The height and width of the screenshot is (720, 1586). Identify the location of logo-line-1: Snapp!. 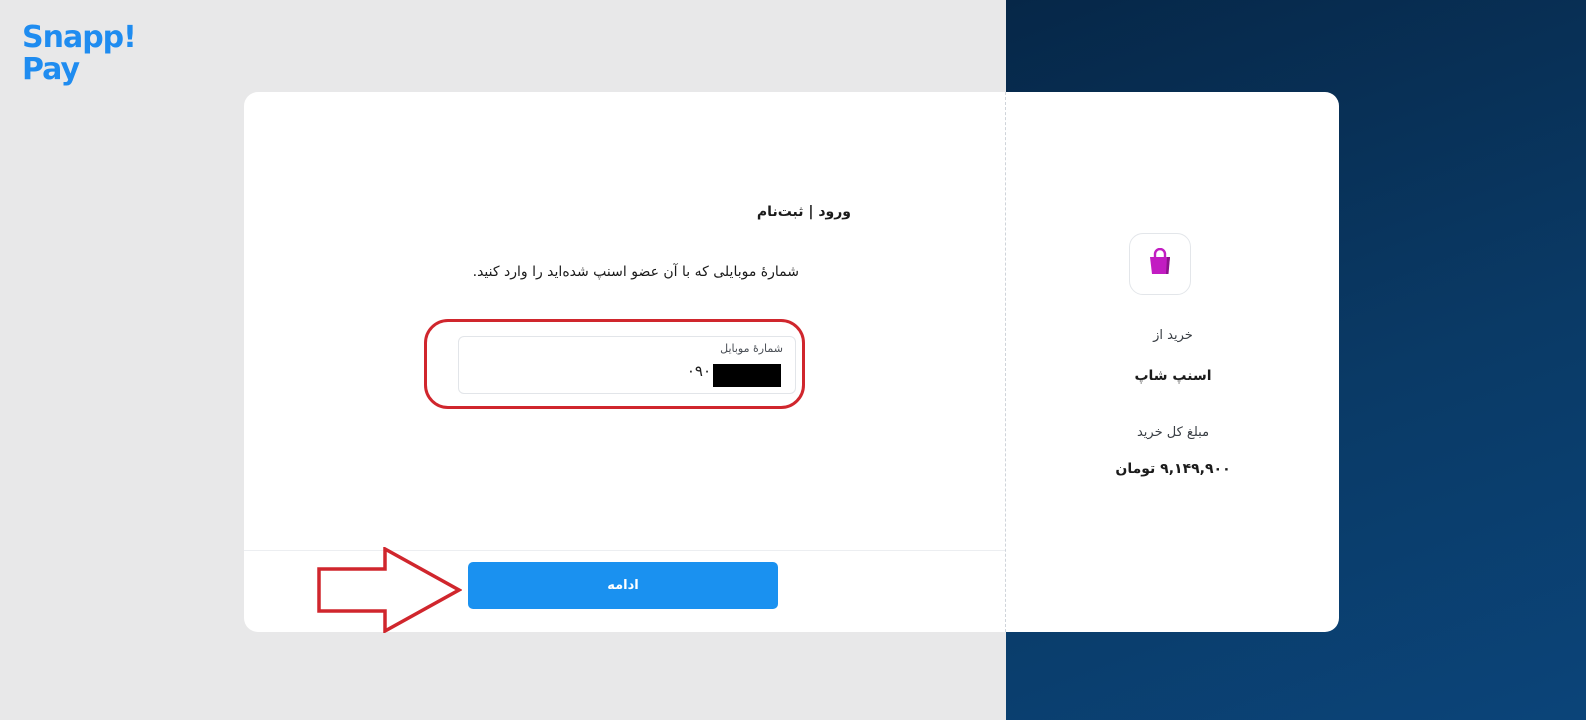
(79, 37).